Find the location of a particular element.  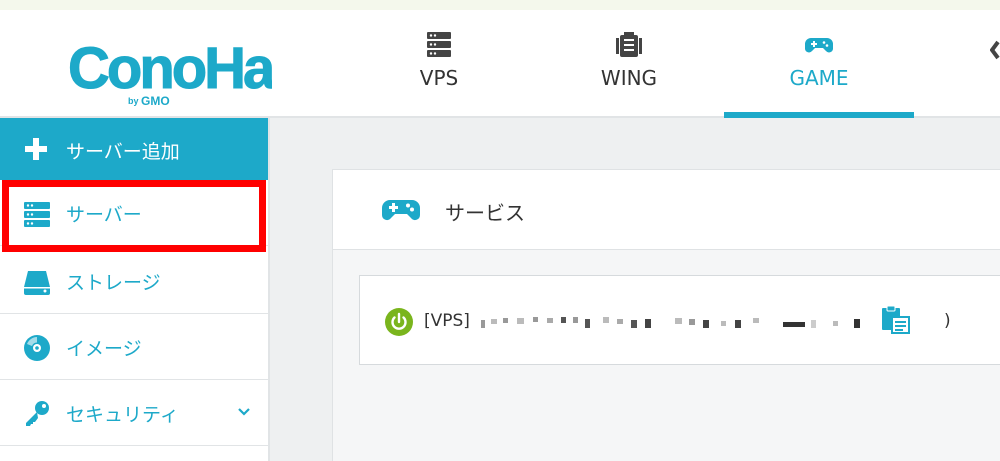

tab-wing-label: WING is located at coordinates (629, 78).